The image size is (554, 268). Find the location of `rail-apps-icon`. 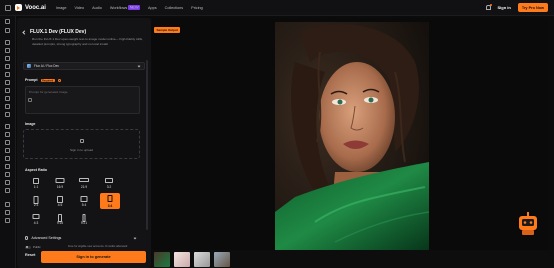

rail-apps-icon is located at coordinates (7, 114).